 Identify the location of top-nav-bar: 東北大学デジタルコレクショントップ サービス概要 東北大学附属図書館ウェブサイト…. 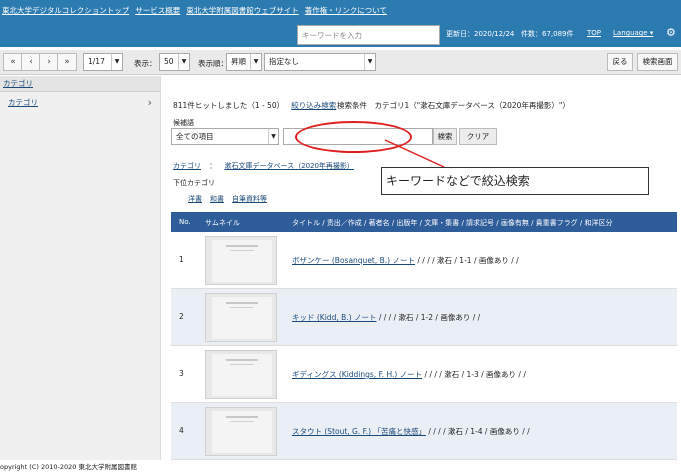
(340, 10).